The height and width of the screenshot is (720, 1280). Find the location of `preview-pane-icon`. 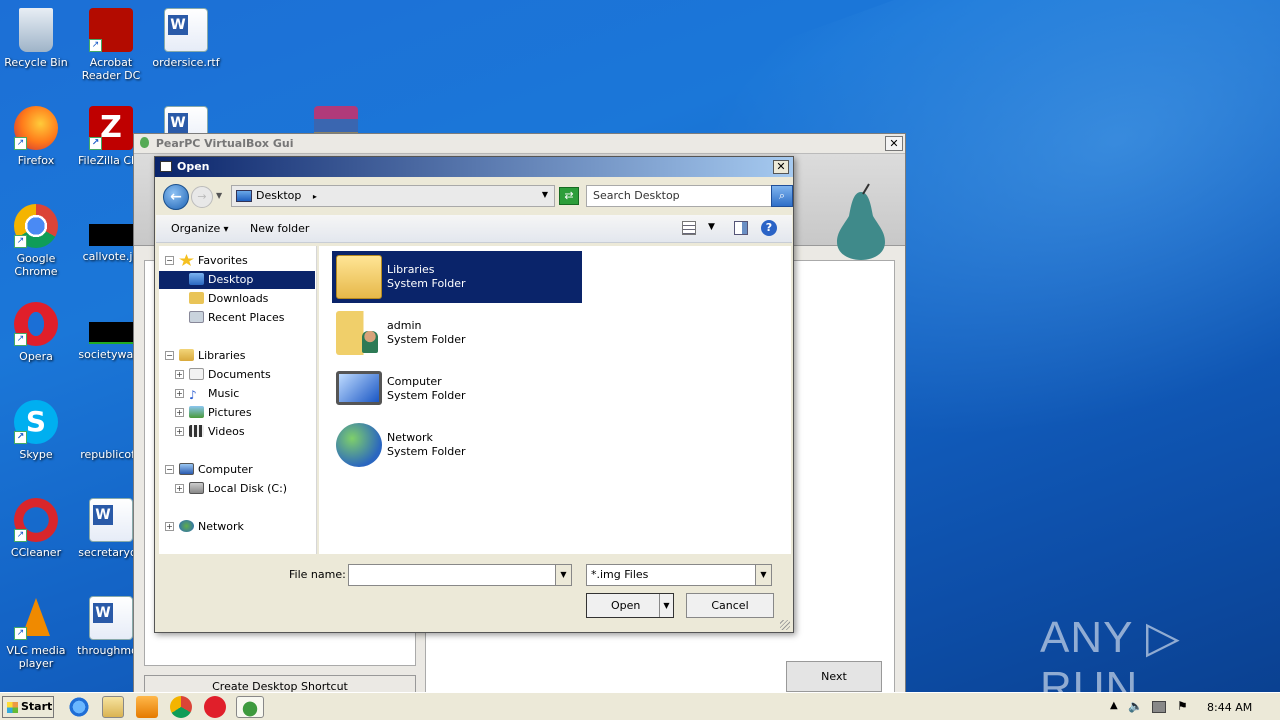

preview-pane-icon is located at coordinates (741, 228).